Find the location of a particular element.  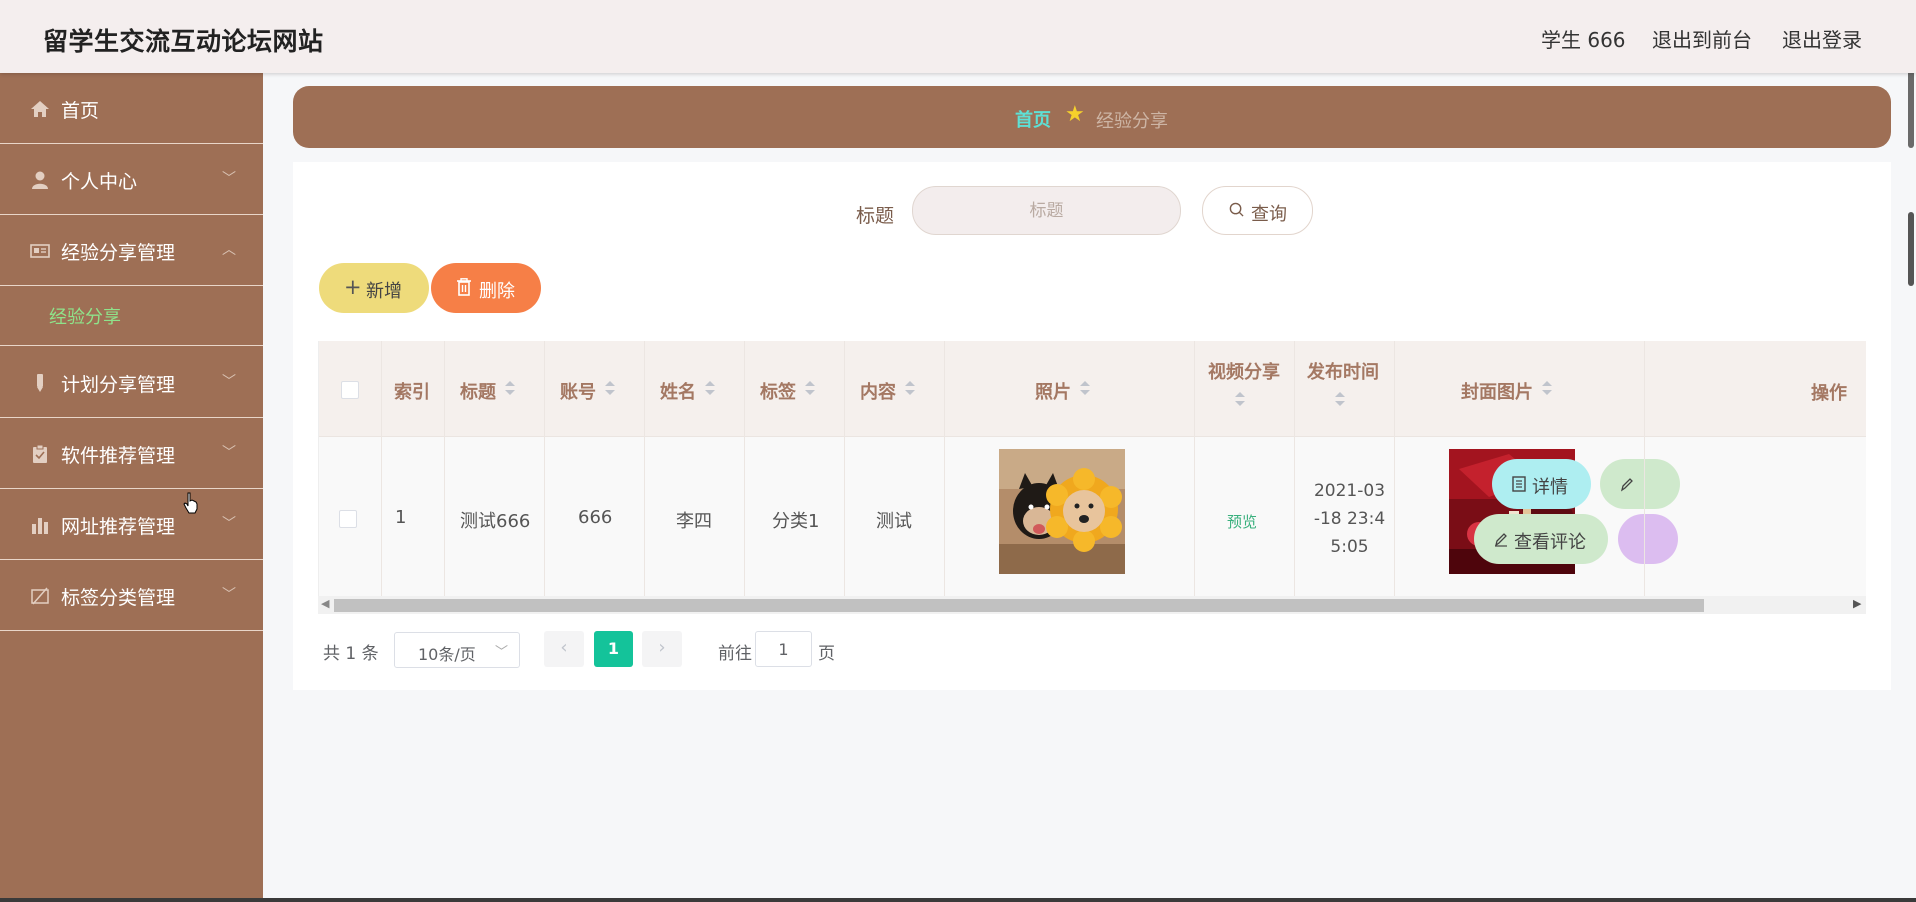

sidebar-item-home: 首页 is located at coordinates (131, 108).